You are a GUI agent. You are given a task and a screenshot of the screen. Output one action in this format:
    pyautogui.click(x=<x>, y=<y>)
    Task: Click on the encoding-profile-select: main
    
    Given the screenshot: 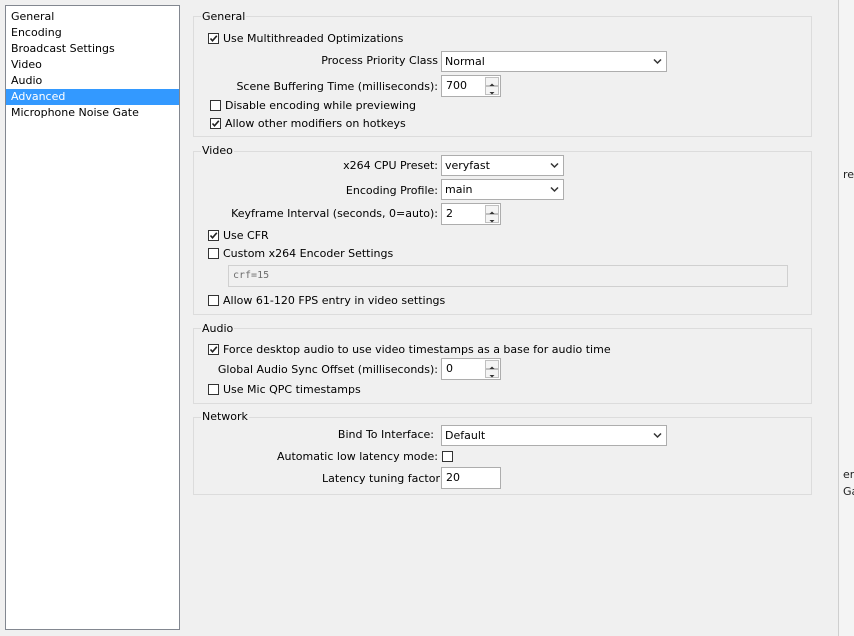 What is the action you would take?
    pyautogui.click(x=502, y=189)
    